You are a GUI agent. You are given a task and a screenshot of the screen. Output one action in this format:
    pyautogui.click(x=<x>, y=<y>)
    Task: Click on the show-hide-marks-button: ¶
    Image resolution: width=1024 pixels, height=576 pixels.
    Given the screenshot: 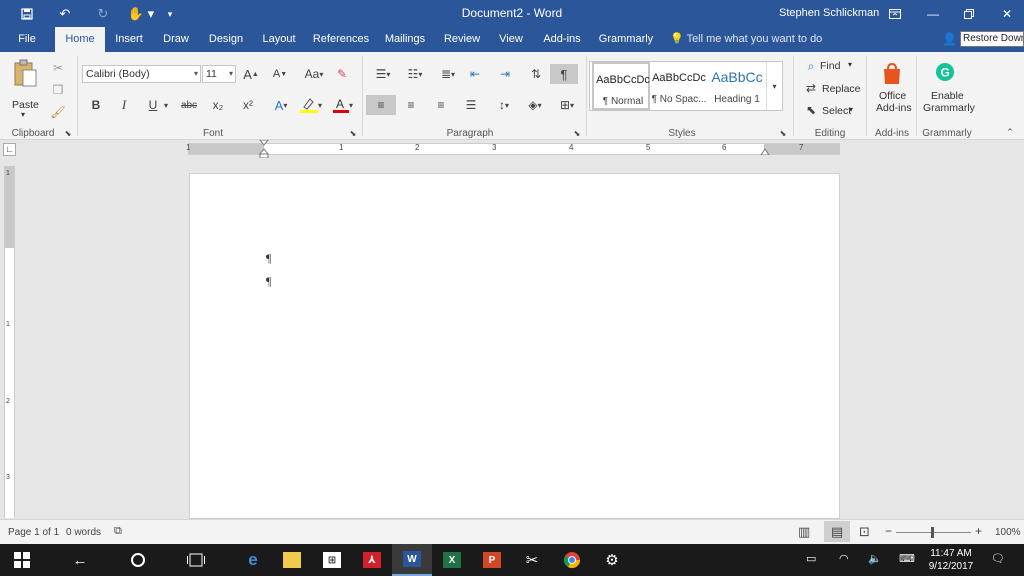 What is the action you would take?
    pyautogui.click(x=564, y=74)
    